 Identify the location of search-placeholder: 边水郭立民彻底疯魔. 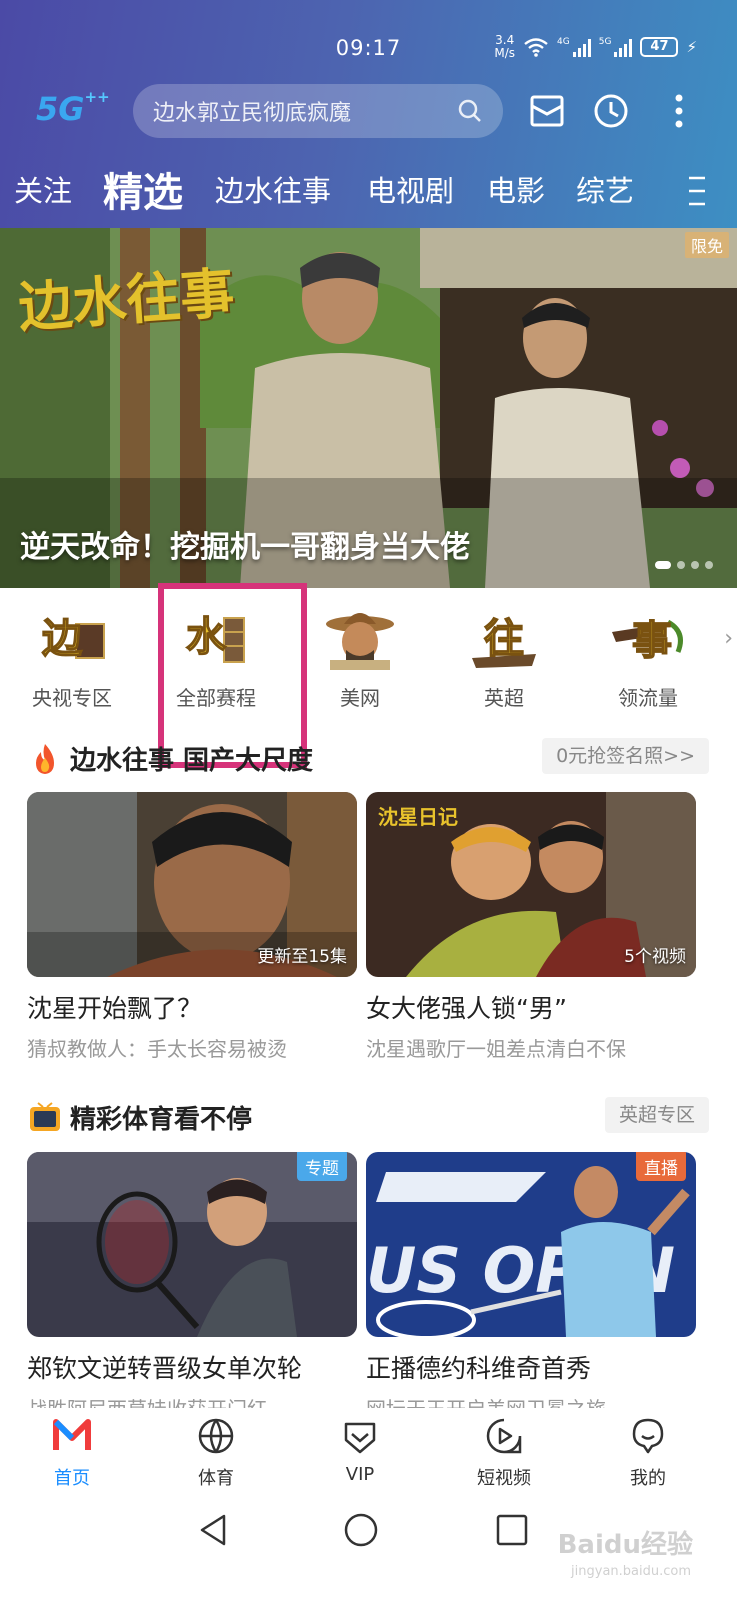
(305, 111).